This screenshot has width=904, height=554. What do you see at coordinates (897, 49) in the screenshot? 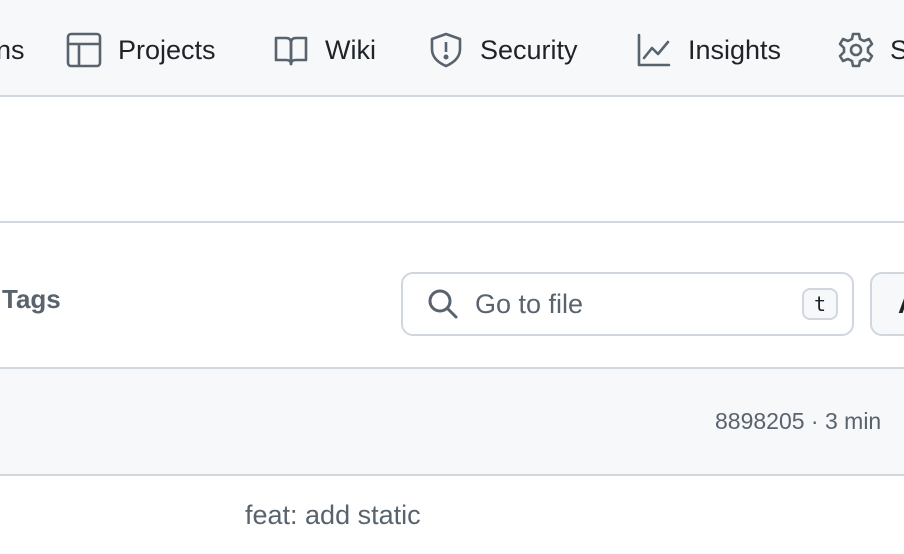
I see `nav-tab-label: S` at bounding box center [897, 49].